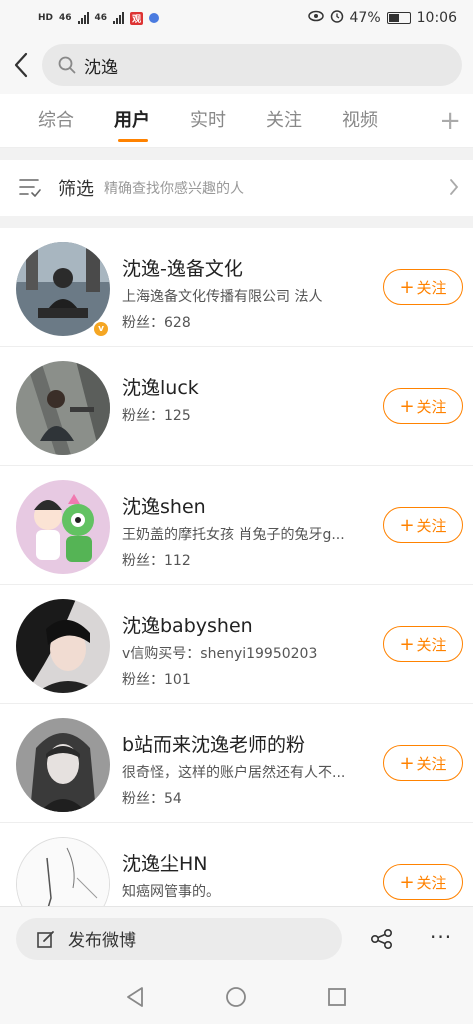 This screenshot has height=1024, width=473. What do you see at coordinates (398, 18) in the screenshot?
I see `battery-icon` at bounding box center [398, 18].